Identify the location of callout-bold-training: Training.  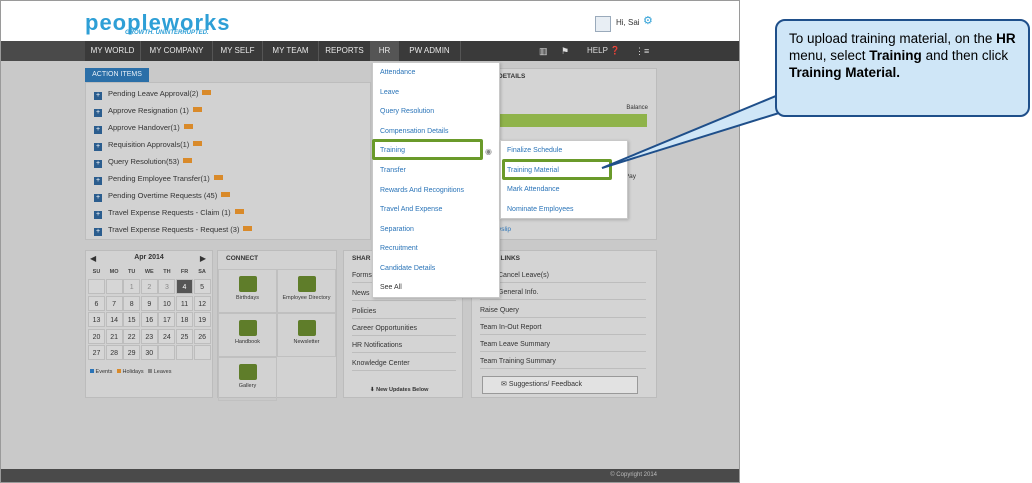
(895, 55).